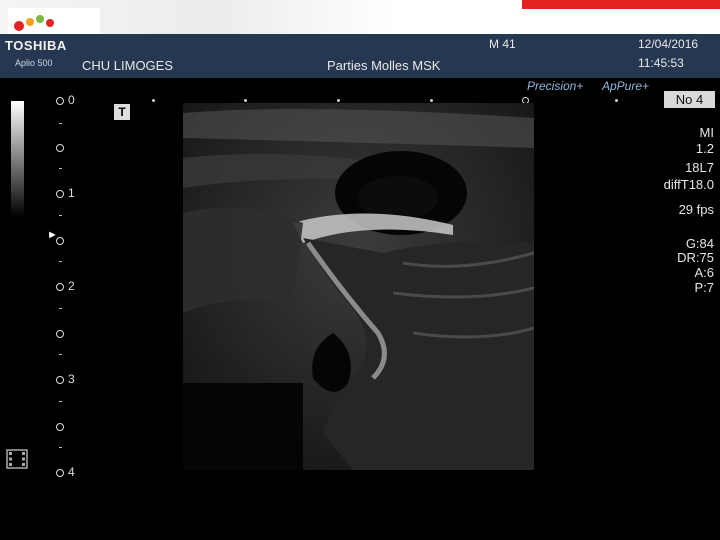 This screenshot has height=540, width=720. What do you see at coordinates (17, 459) in the screenshot?
I see `cine-film-icon` at bounding box center [17, 459].